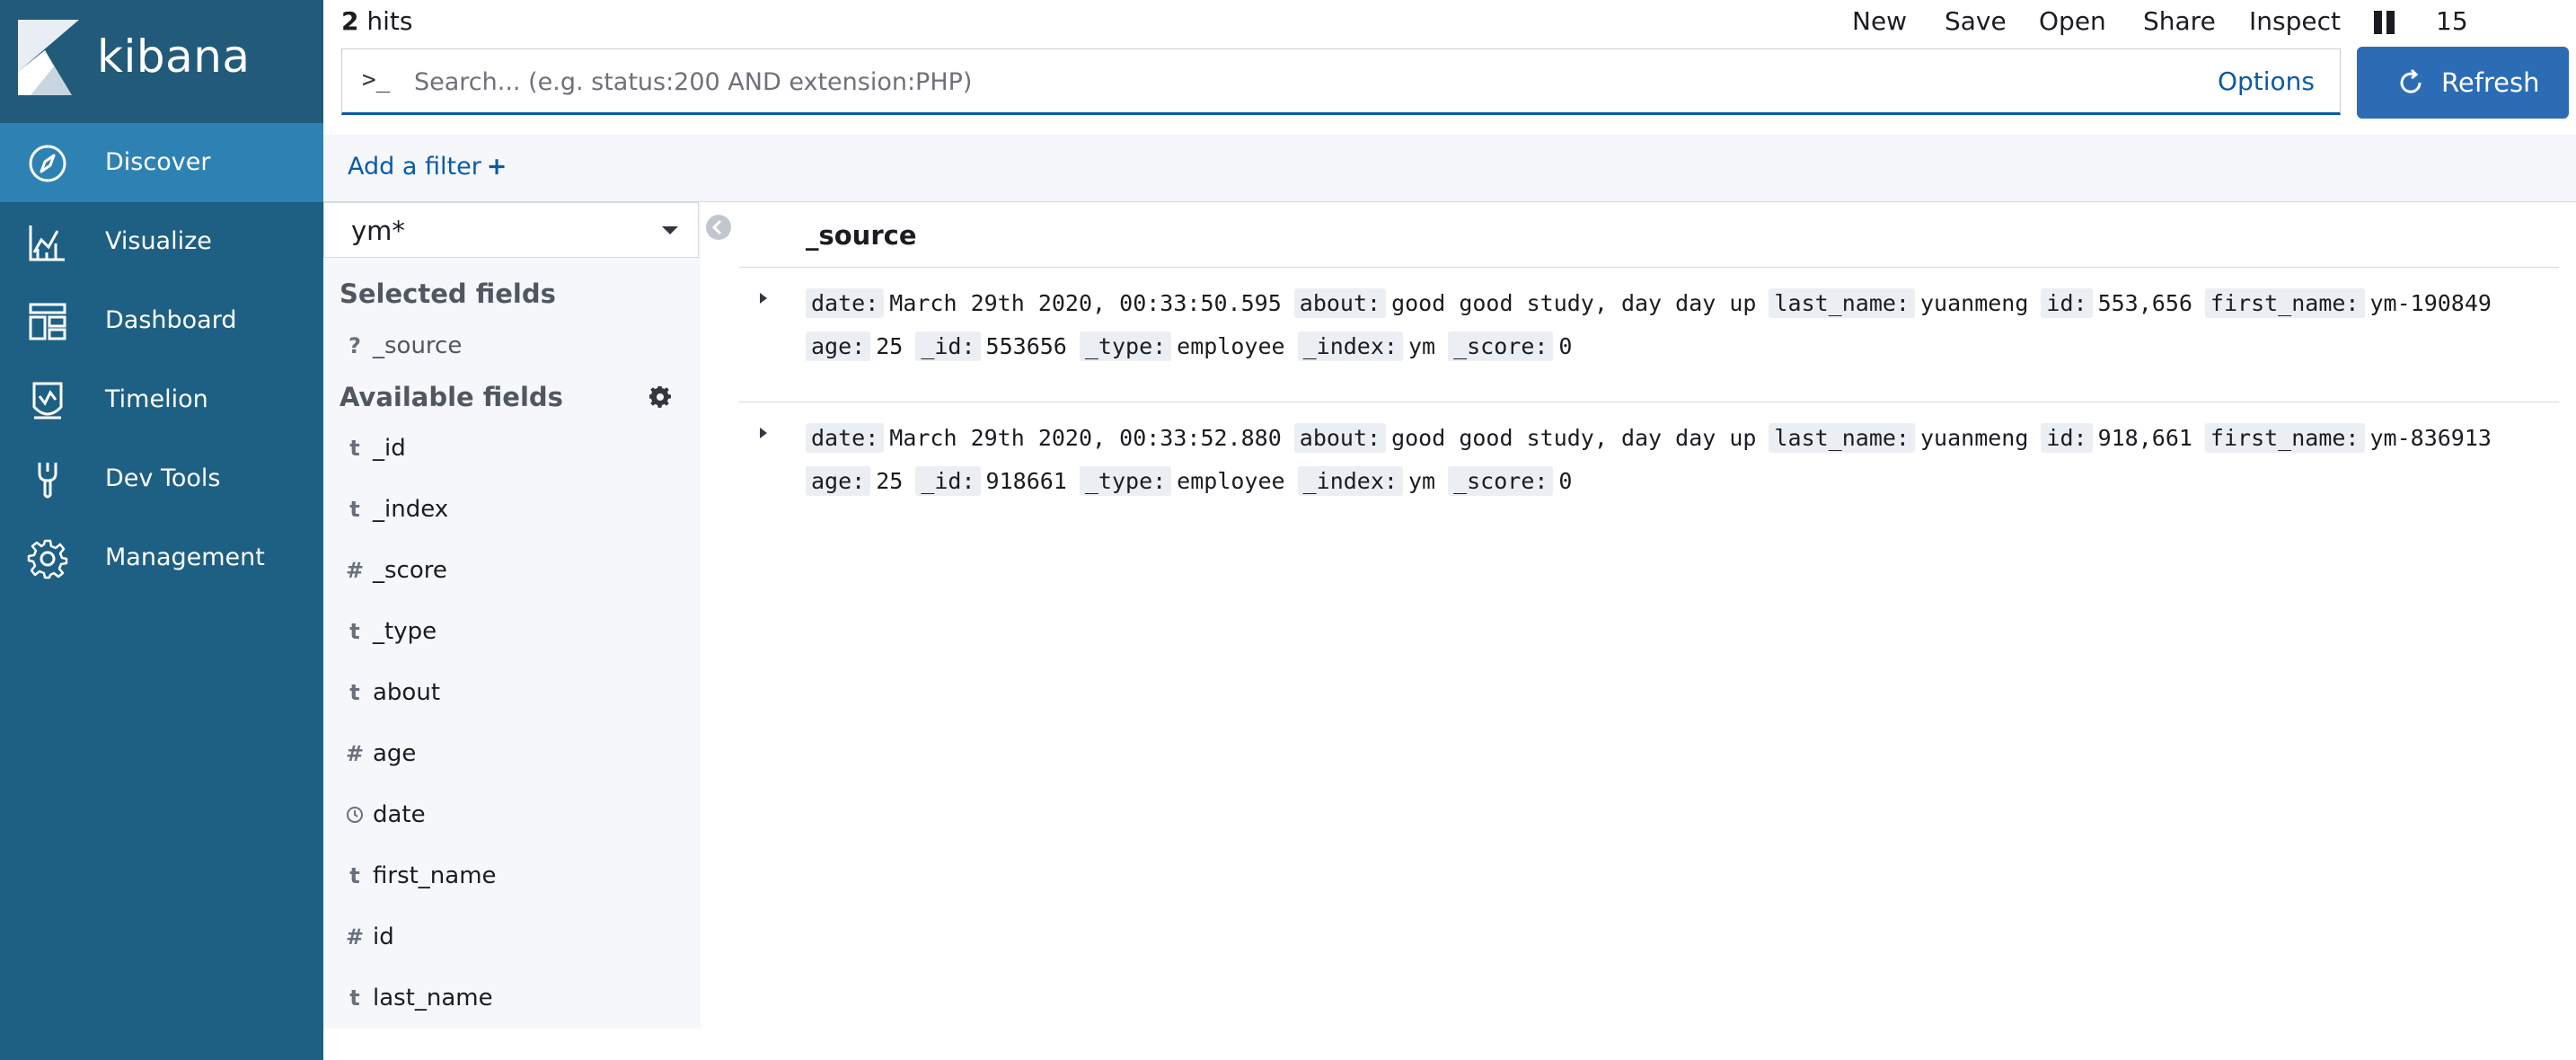 The image size is (2576, 1060). I want to click on field-name: _type, so click(405, 631).